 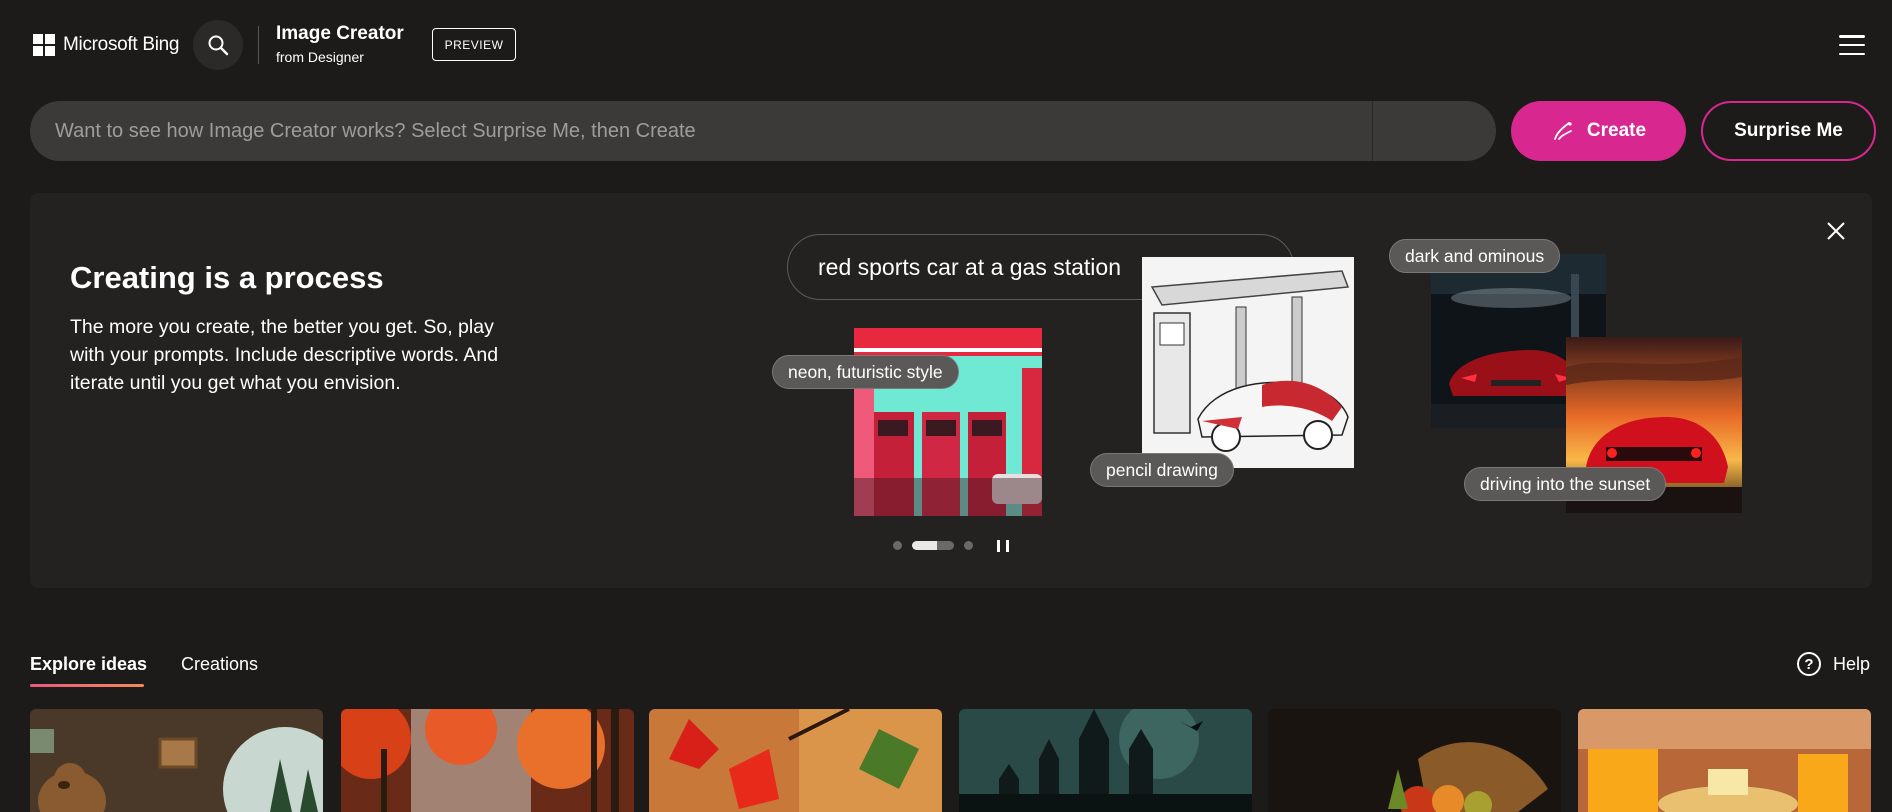 I want to click on search-button, so click(x=218, y=45).